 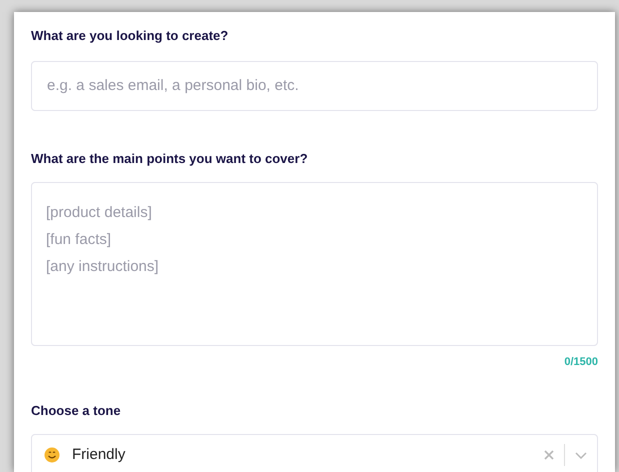 I want to click on select-value: Friendly, so click(x=99, y=454).